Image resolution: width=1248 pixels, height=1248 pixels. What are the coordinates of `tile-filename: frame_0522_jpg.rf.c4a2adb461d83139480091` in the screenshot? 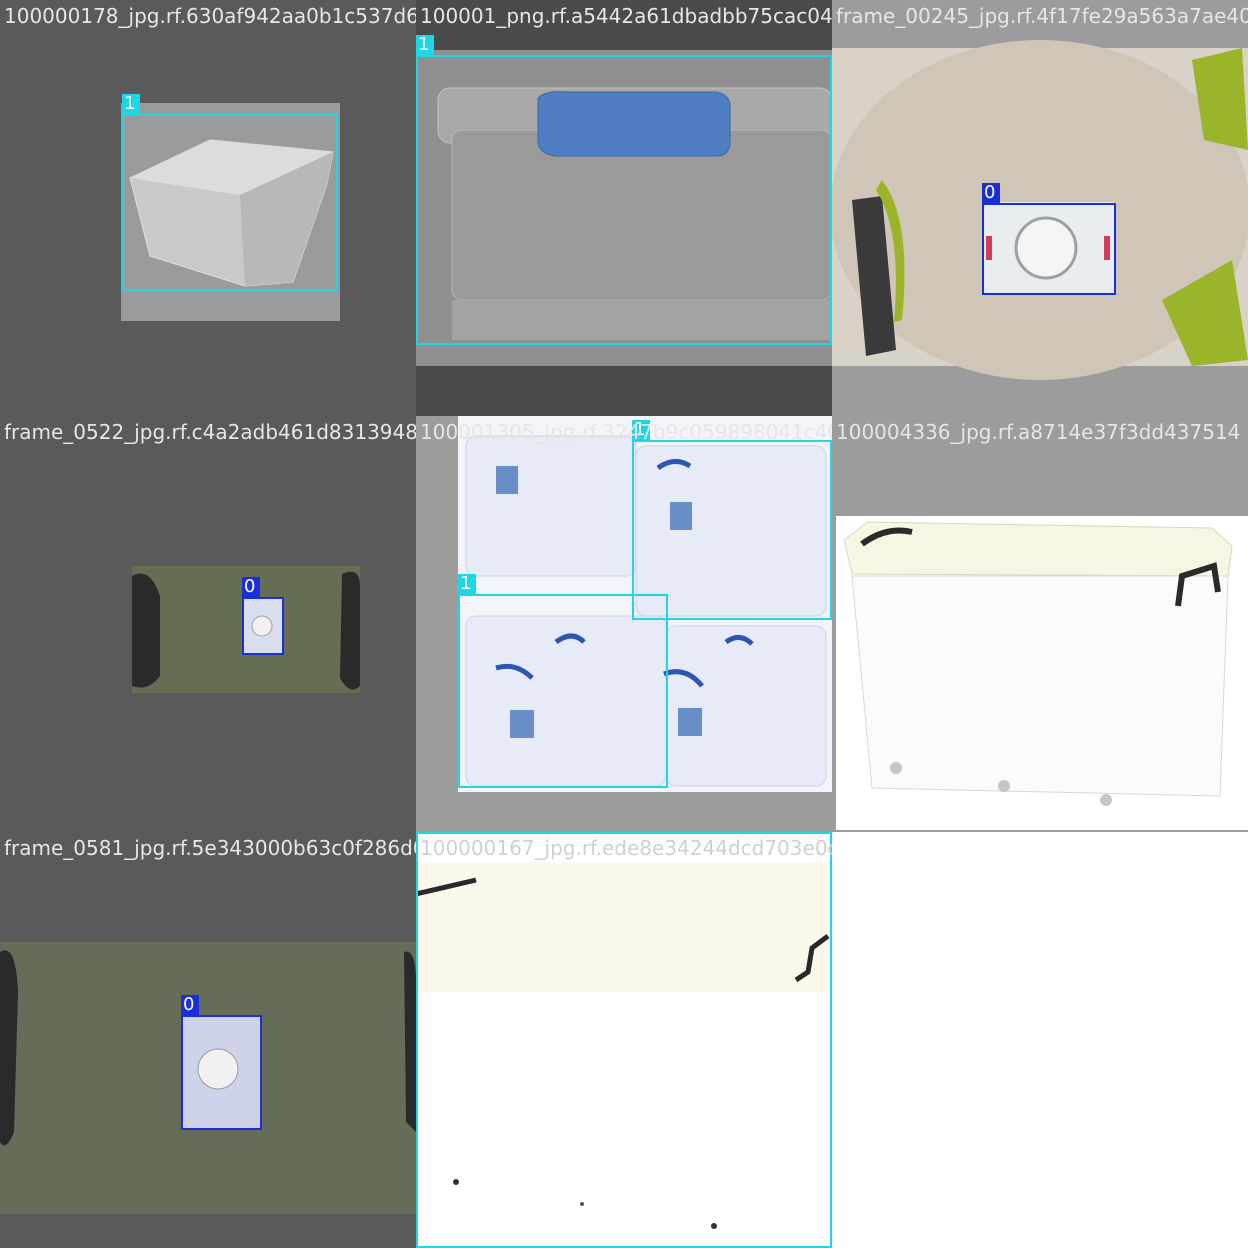 It's located at (210, 432).